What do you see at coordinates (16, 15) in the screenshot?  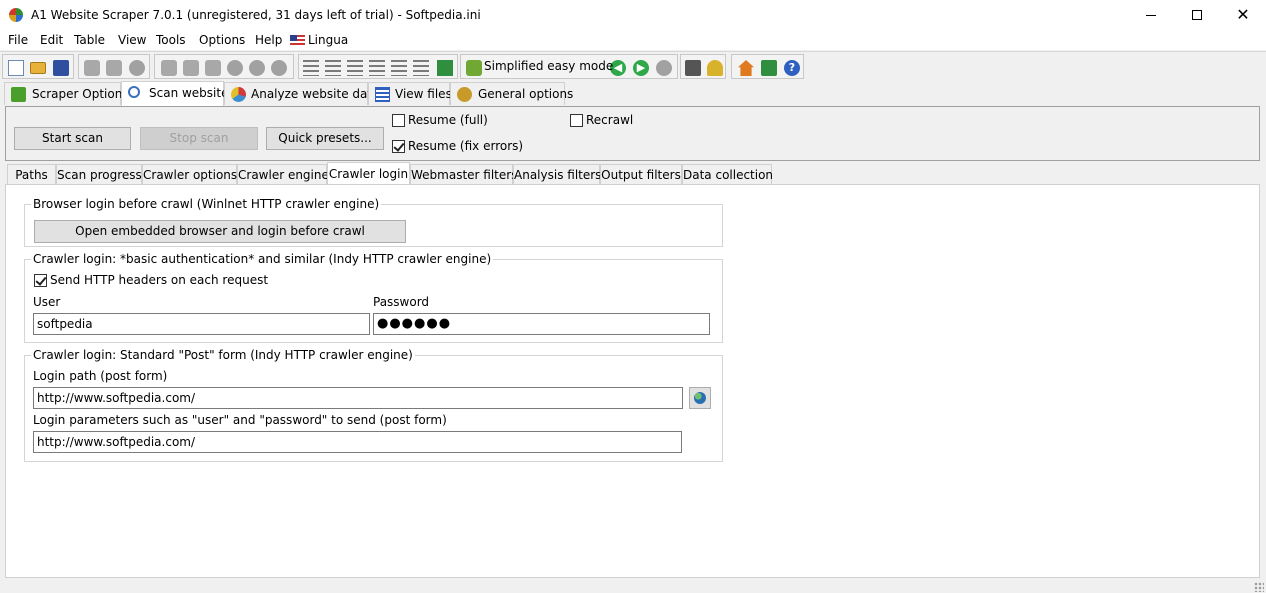 I see `app-icon` at bounding box center [16, 15].